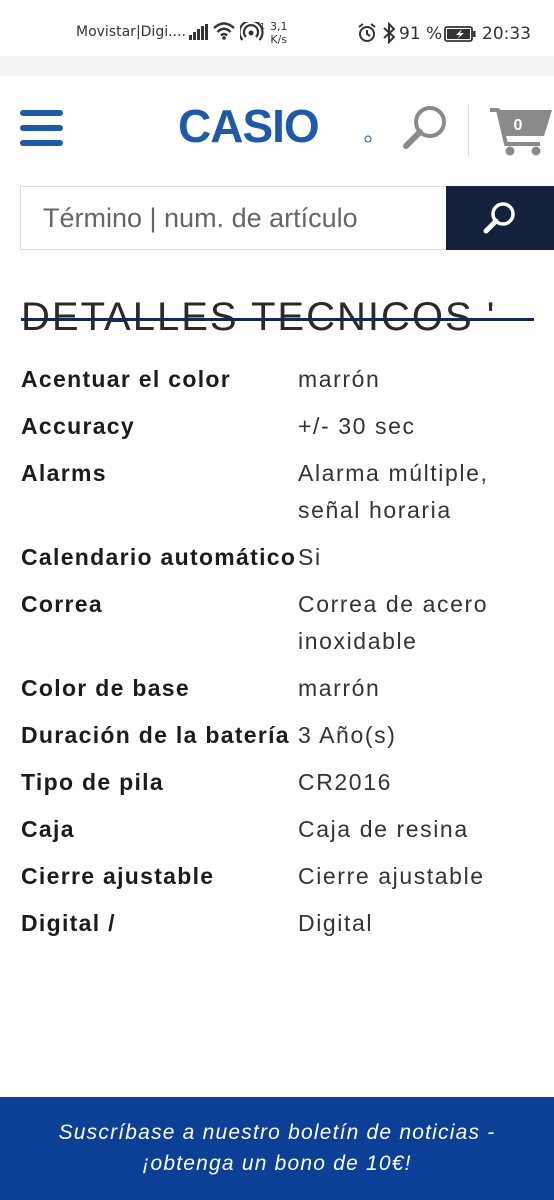  I want to click on spec-label: Tipo de pila, so click(92, 782).